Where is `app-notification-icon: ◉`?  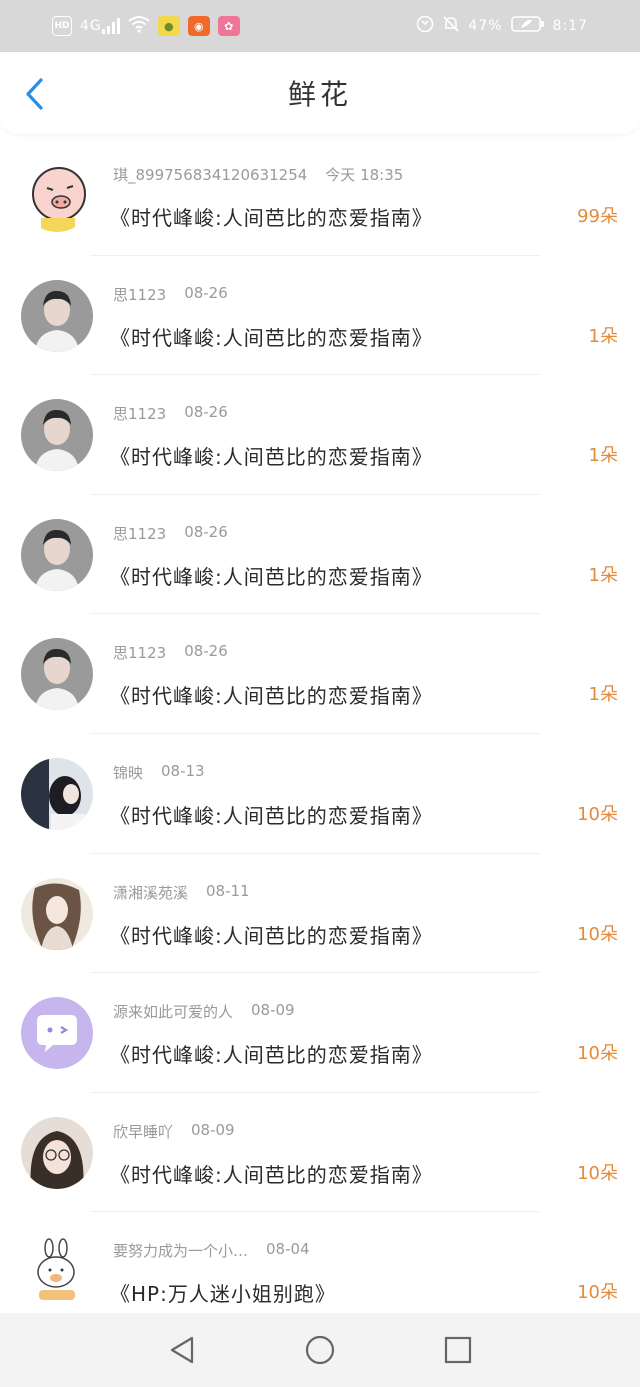 app-notification-icon: ◉ is located at coordinates (198, 26).